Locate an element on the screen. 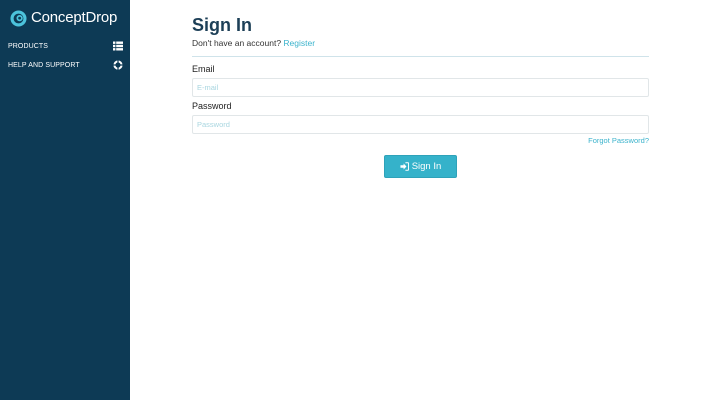 The image size is (711, 400). sign-in-button: Sign In is located at coordinates (420, 166).